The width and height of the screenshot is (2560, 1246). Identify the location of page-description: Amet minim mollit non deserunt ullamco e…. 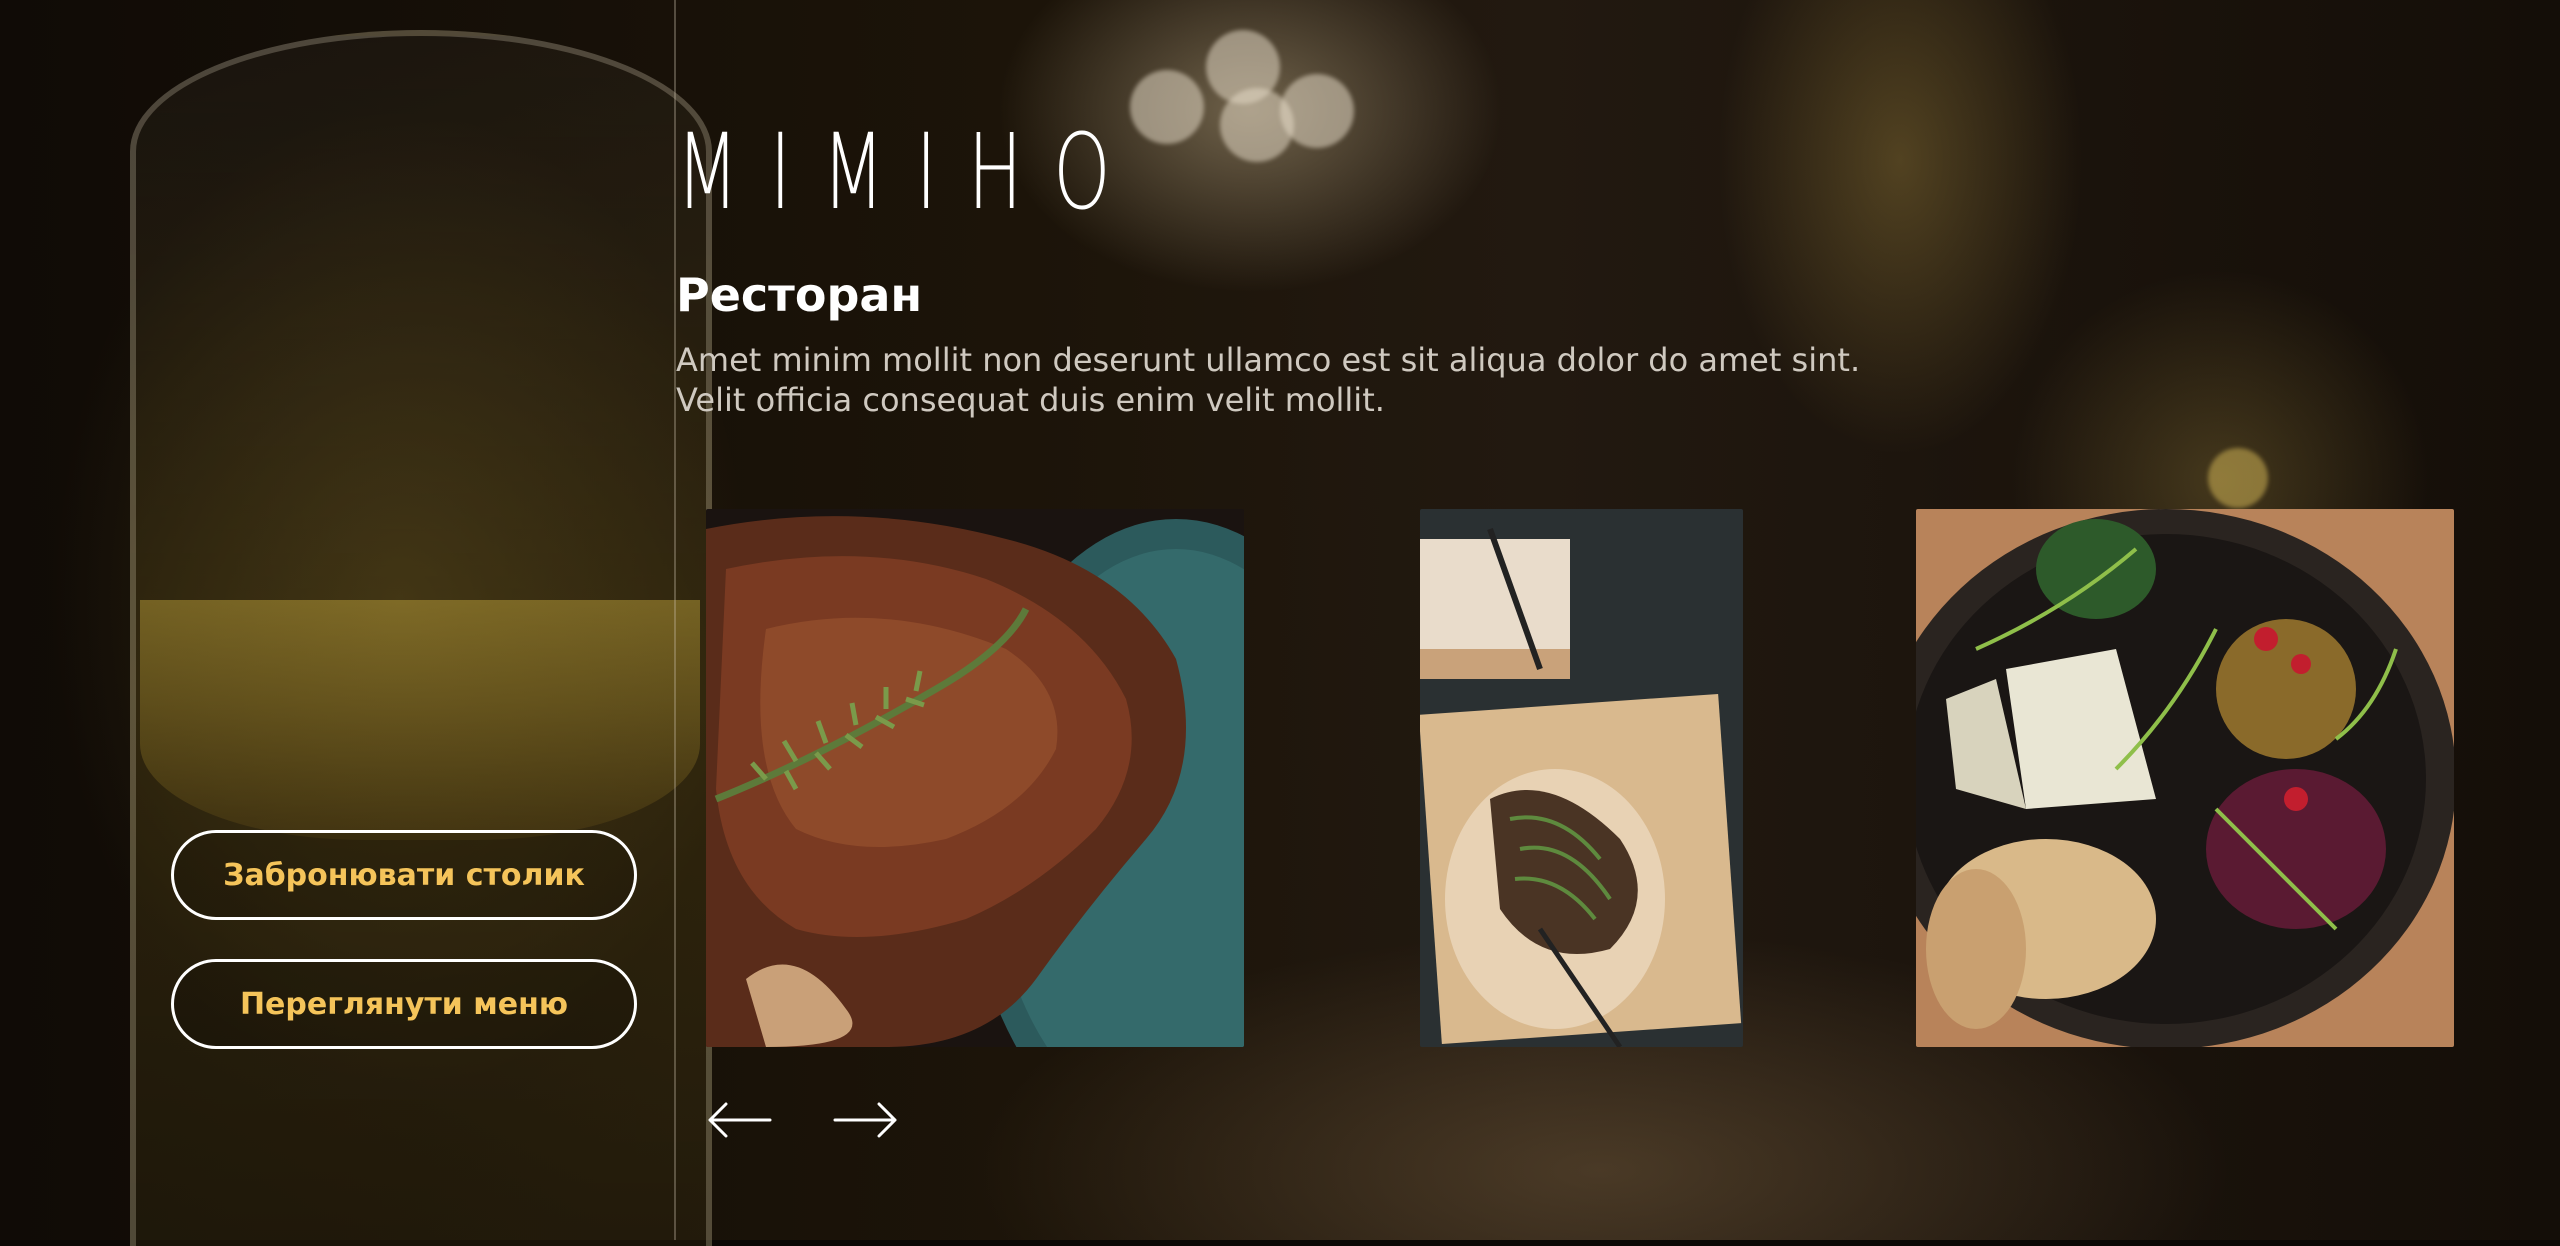
(1268, 380).